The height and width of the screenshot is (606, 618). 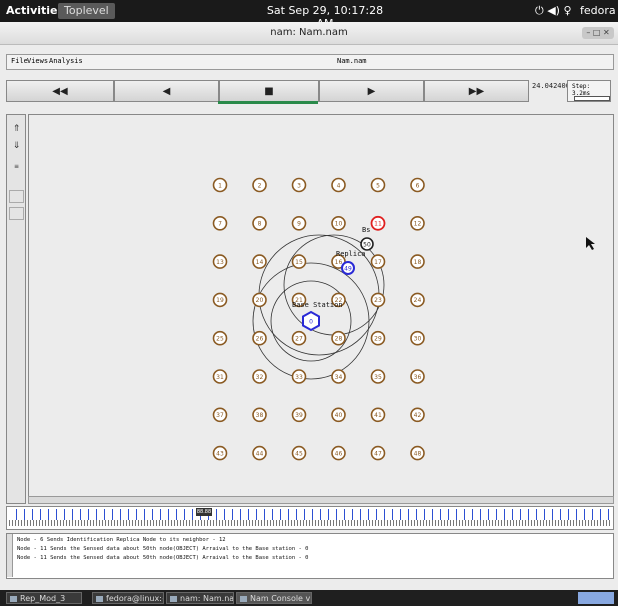 I want to click on sensor-node-id: 7, so click(x=220, y=224).